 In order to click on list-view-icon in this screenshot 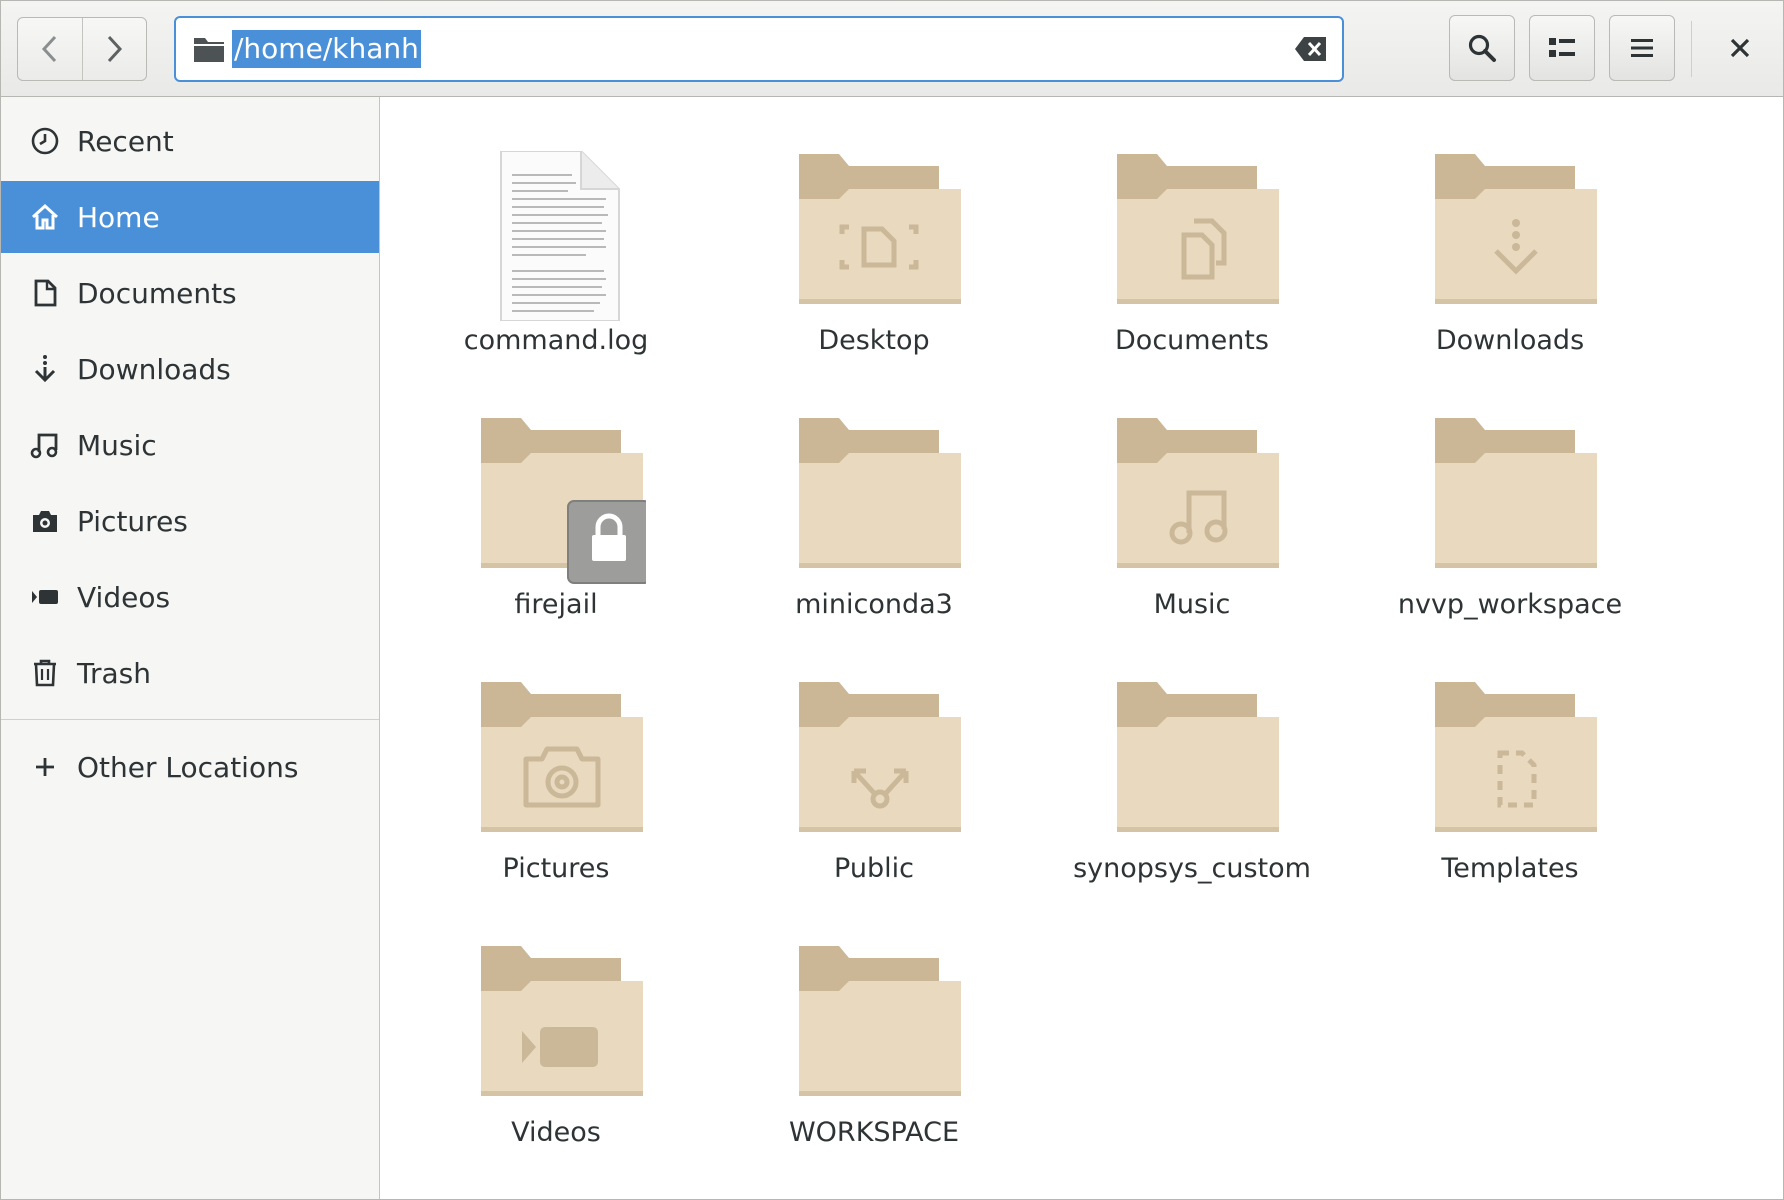, I will do `click(1562, 48)`.